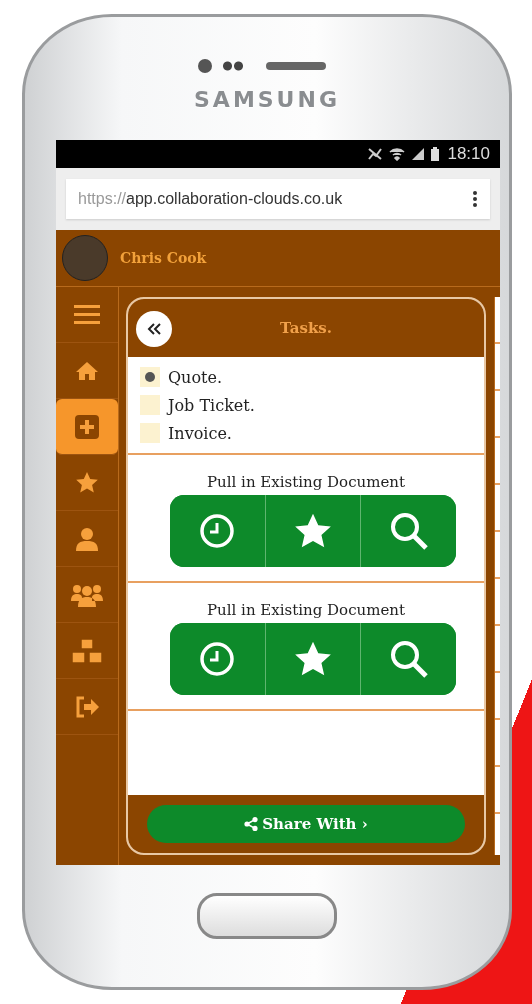  I want to click on wifi-icon, so click(397, 154).